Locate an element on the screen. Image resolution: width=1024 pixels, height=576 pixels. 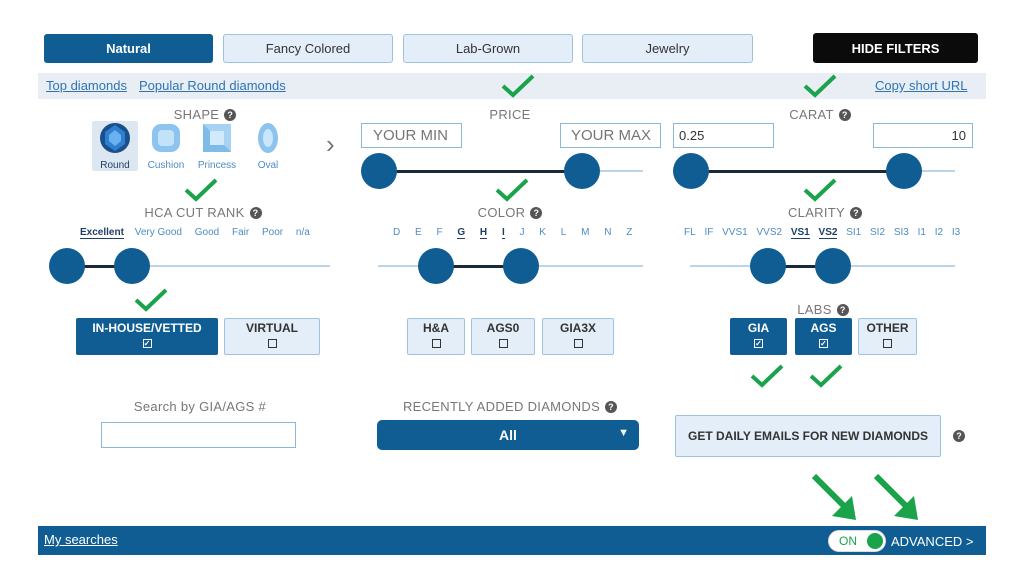
lab-other-toggle: OTHER is located at coordinates (887, 336).